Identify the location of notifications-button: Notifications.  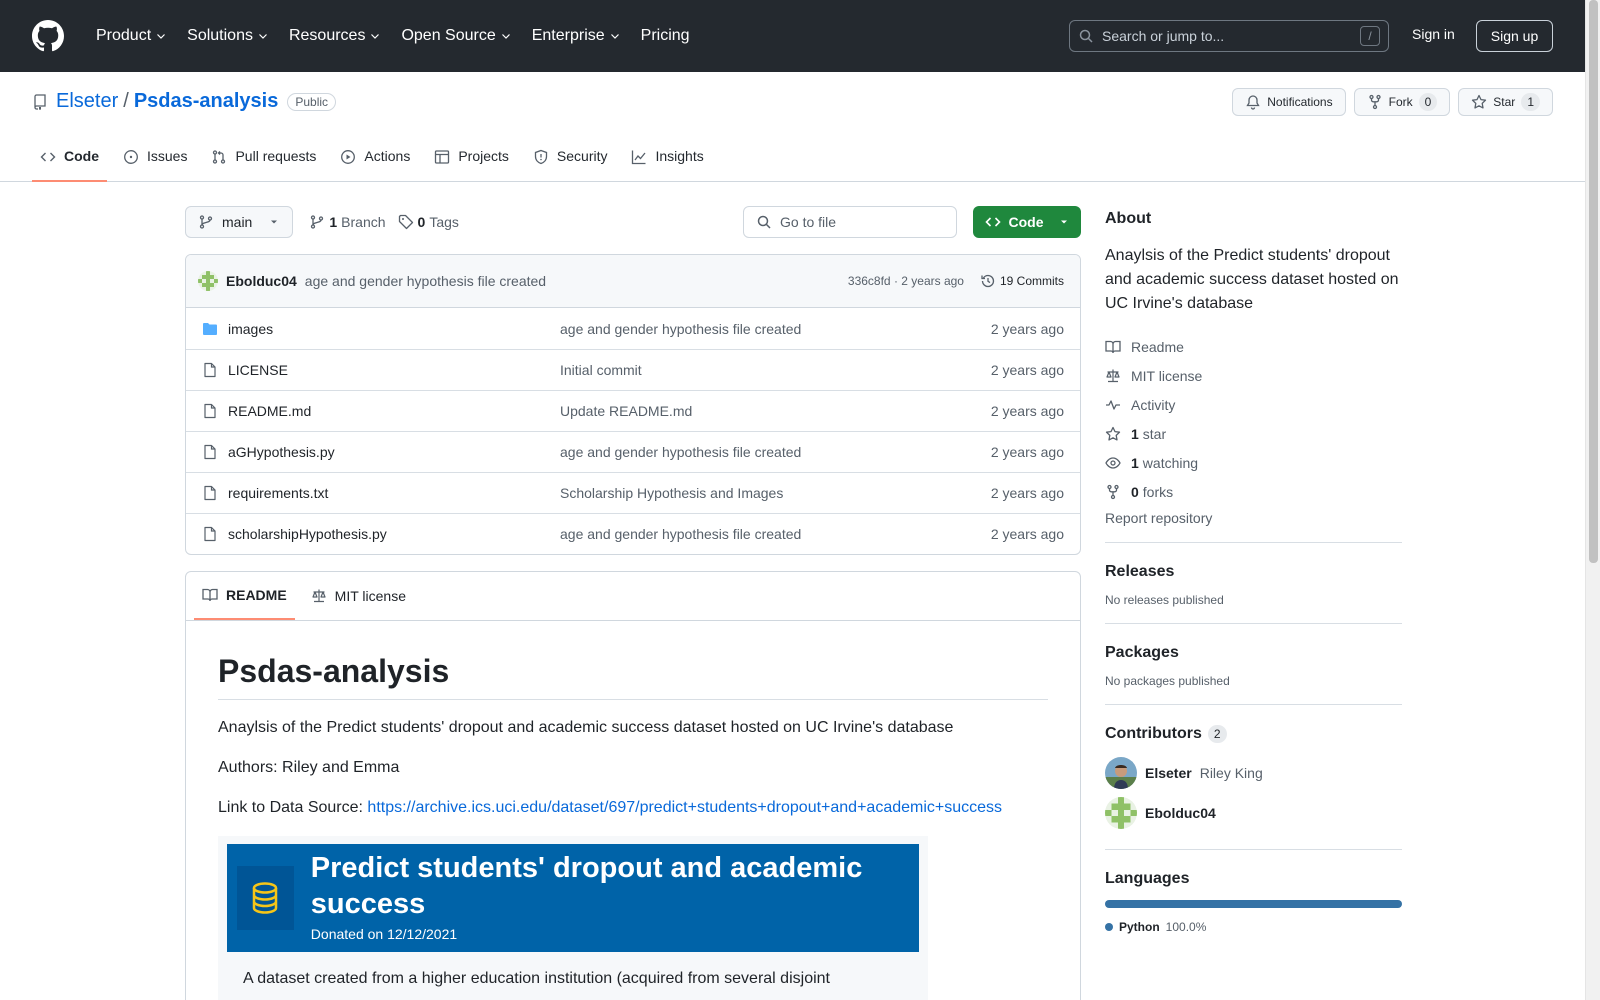
(1289, 102).